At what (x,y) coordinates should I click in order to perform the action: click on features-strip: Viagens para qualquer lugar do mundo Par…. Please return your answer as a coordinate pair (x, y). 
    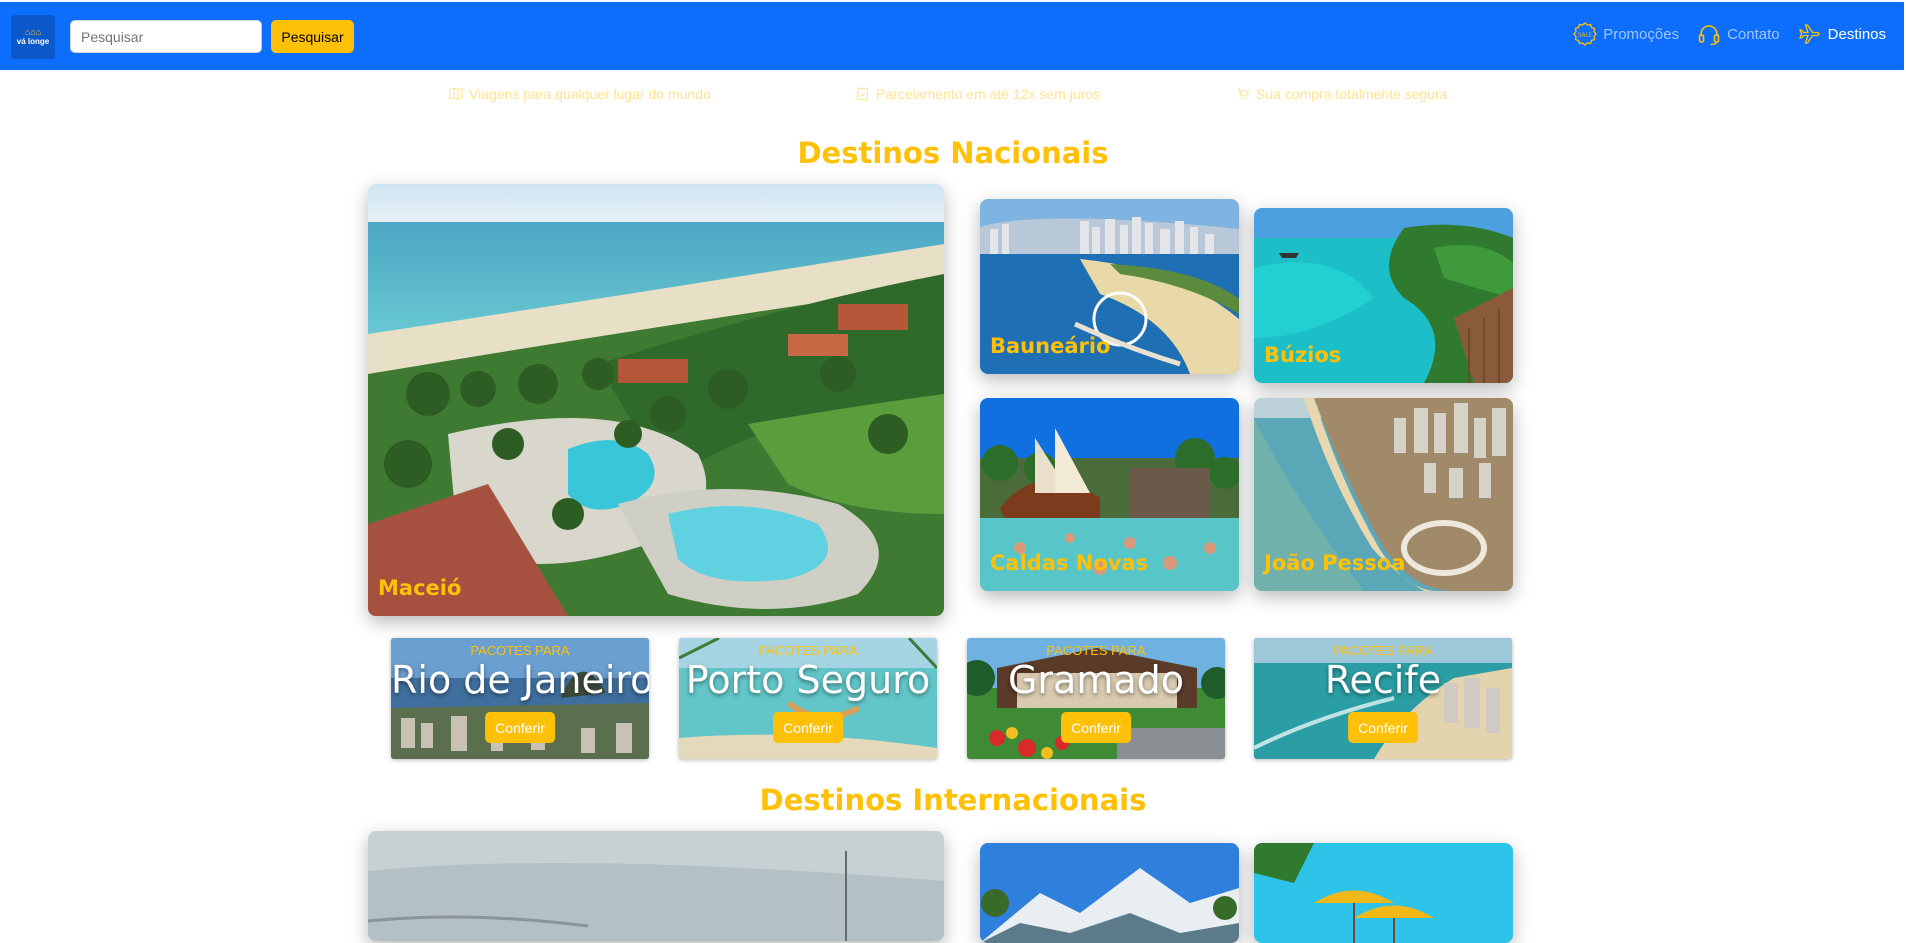
    Looking at the image, I should click on (953, 96).